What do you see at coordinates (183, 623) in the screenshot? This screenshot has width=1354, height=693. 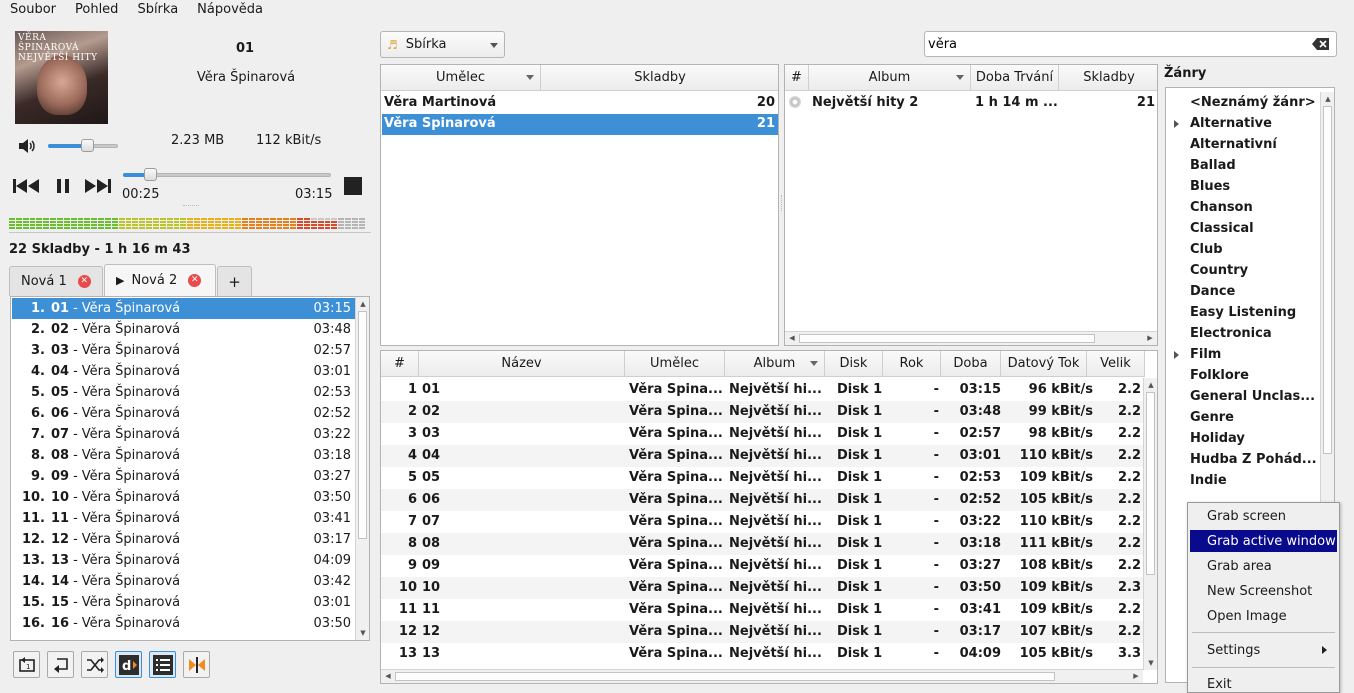 I see `playlist-item: 16. 16- Věra Špinarová 03:50` at bounding box center [183, 623].